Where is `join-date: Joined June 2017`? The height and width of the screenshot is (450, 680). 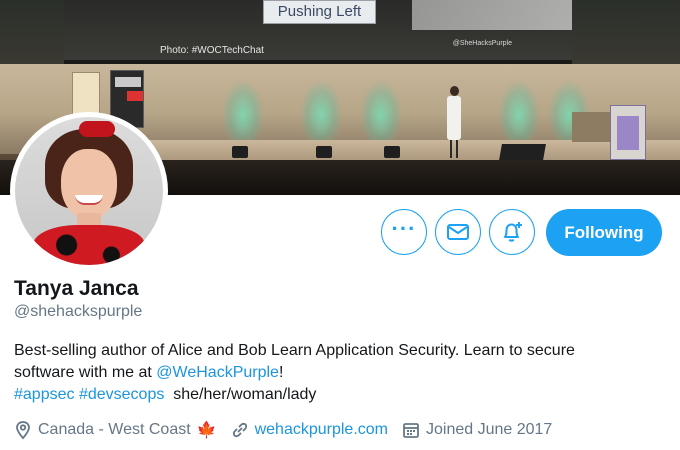 join-date: Joined June 2017 is located at coordinates (477, 430).